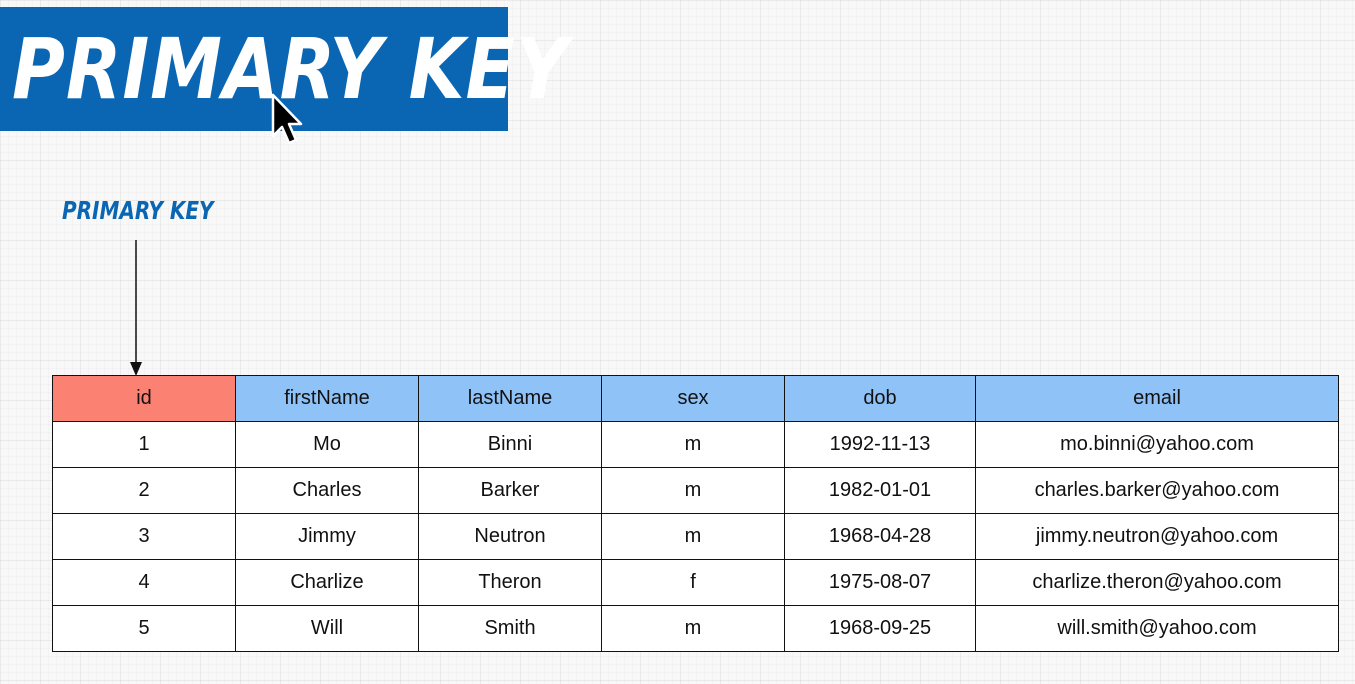 The height and width of the screenshot is (684, 1355). Describe the element at coordinates (880, 398) in the screenshot. I see `column-header-dob: dob` at that location.